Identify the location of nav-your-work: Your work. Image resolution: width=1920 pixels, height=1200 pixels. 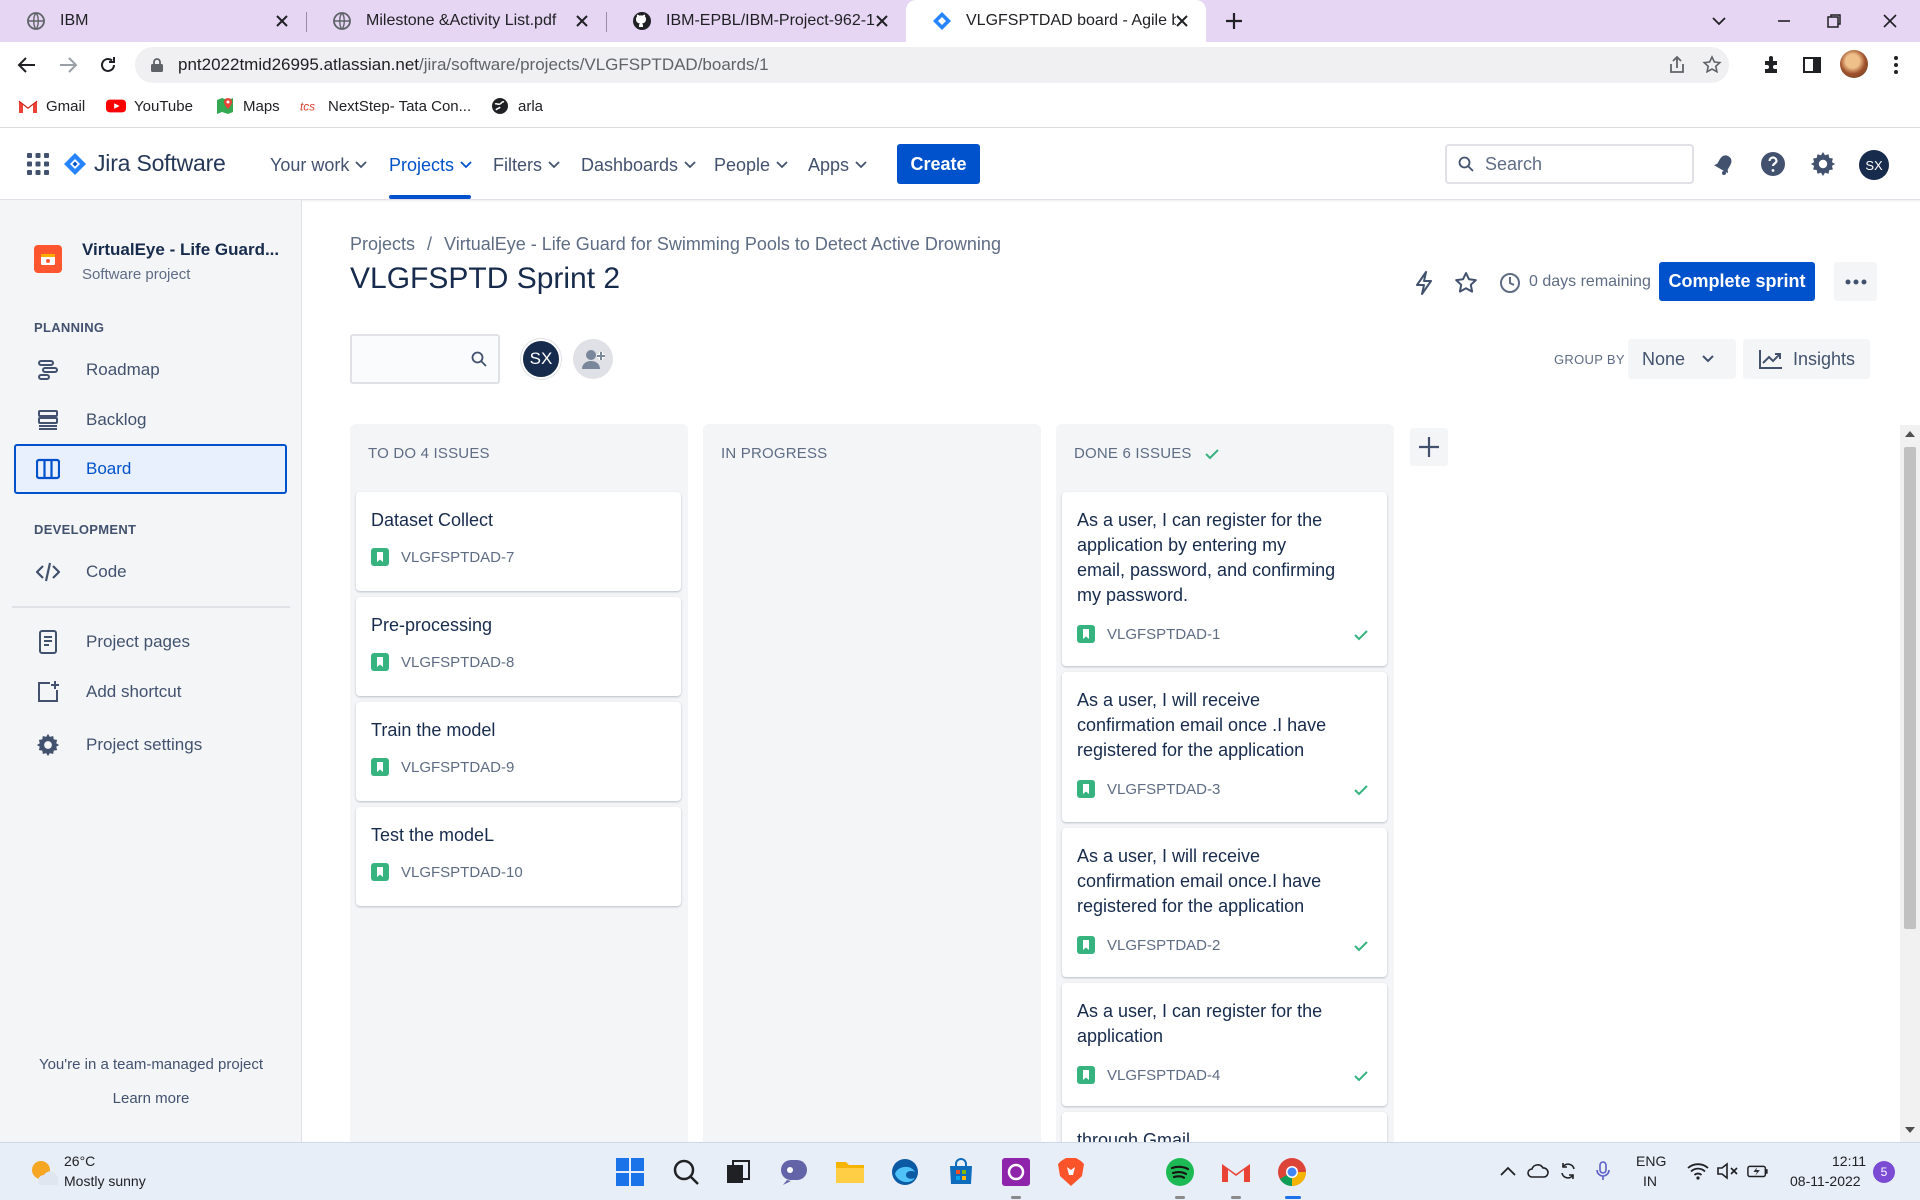
(319, 165).